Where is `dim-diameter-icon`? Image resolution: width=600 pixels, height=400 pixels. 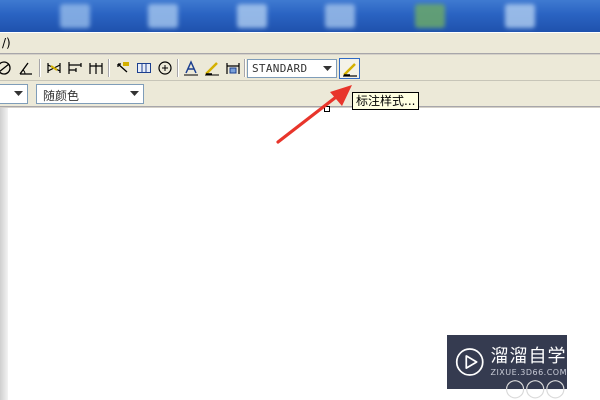 dim-diameter-icon is located at coordinates (7, 68).